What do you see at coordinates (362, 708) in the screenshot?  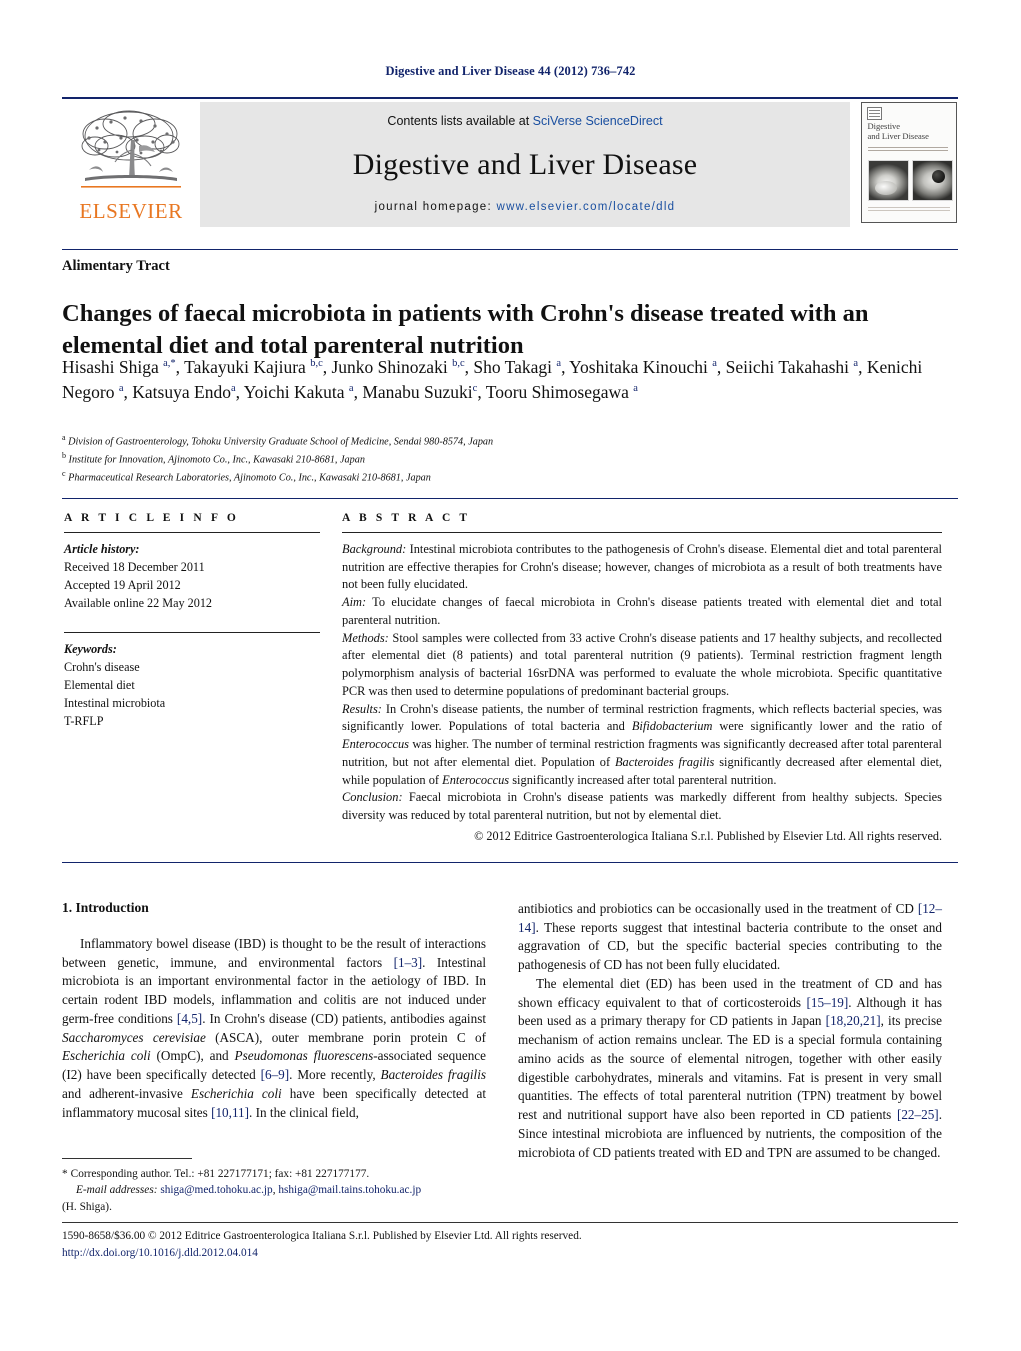 I see `abstract-results-label: Results:` at bounding box center [362, 708].